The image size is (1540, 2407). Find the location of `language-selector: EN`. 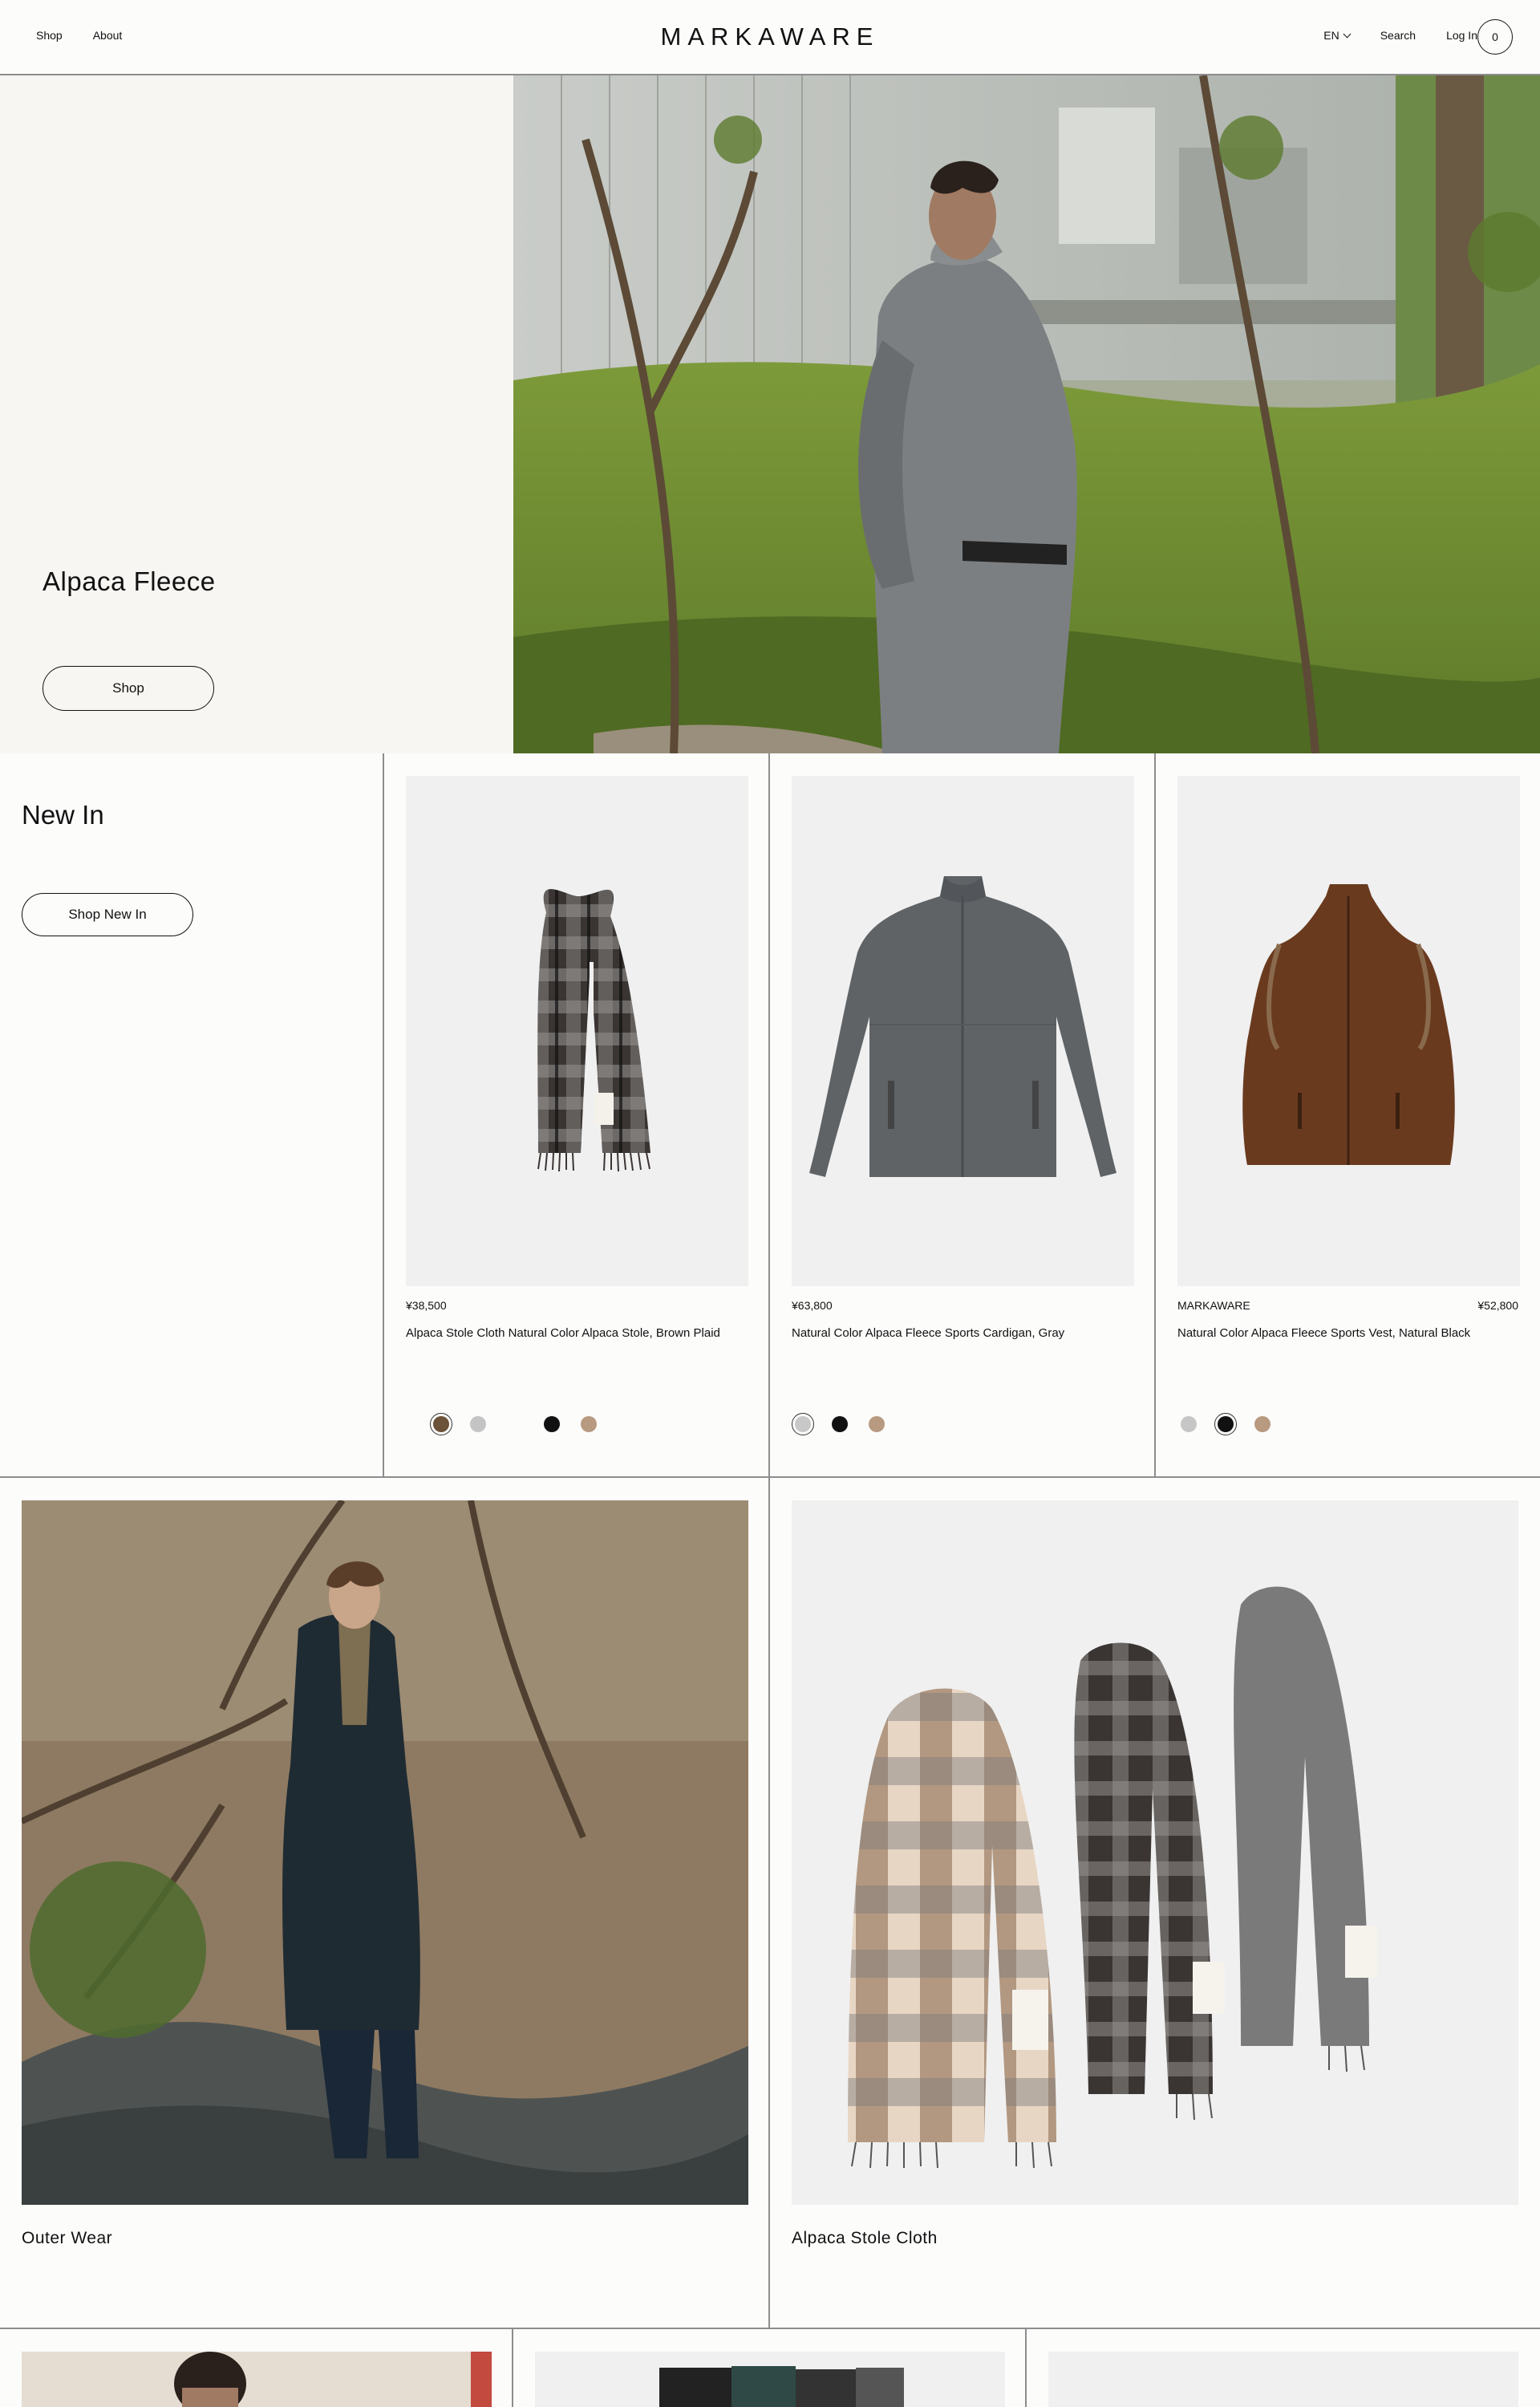

language-selector: EN is located at coordinates (1337, 35).